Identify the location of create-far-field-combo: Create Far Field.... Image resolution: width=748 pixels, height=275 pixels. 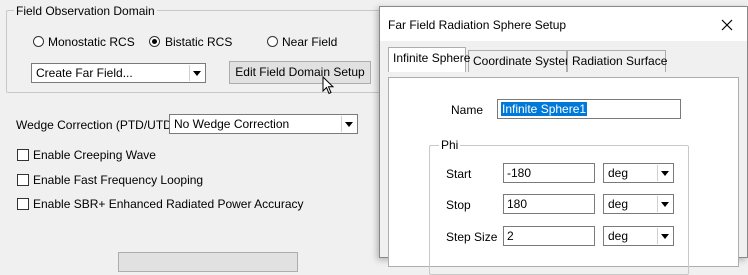
(118, 73).